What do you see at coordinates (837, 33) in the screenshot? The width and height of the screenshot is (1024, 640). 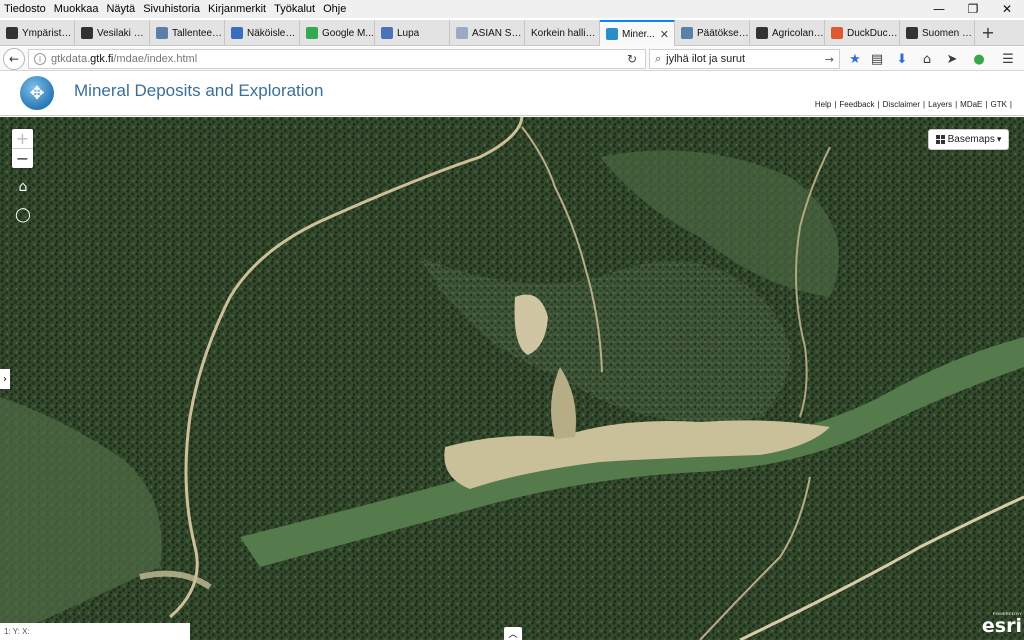 I see `duck-favicon-icon` at bounding box center [837, 33].